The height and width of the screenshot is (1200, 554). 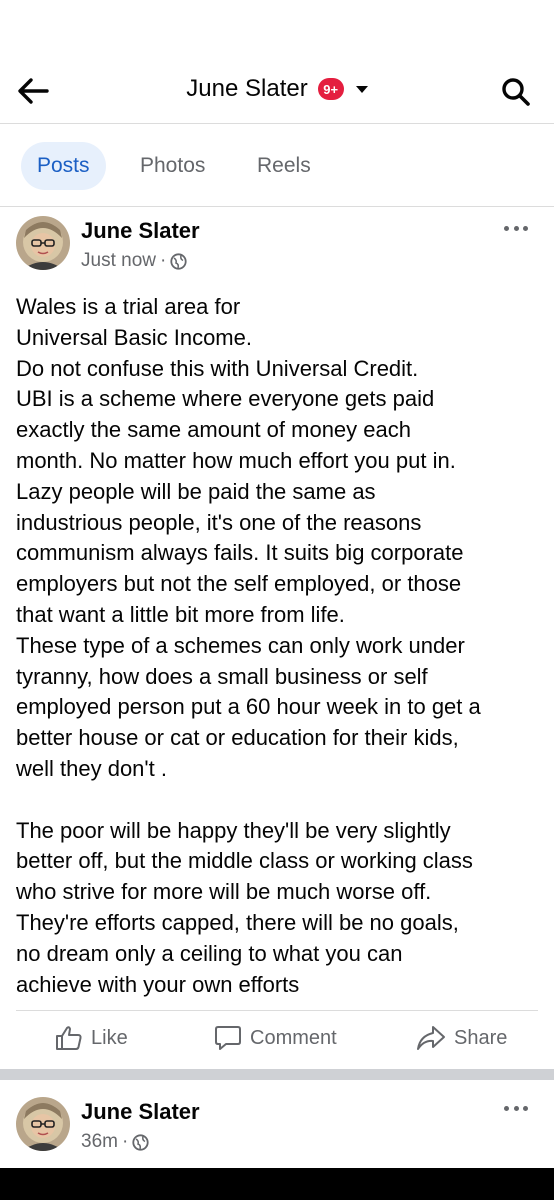 What do you see at coordinates (99, 1141) in the screenshot?
I see `post-timestamp: 36m` at bounding box center [99, 1141].